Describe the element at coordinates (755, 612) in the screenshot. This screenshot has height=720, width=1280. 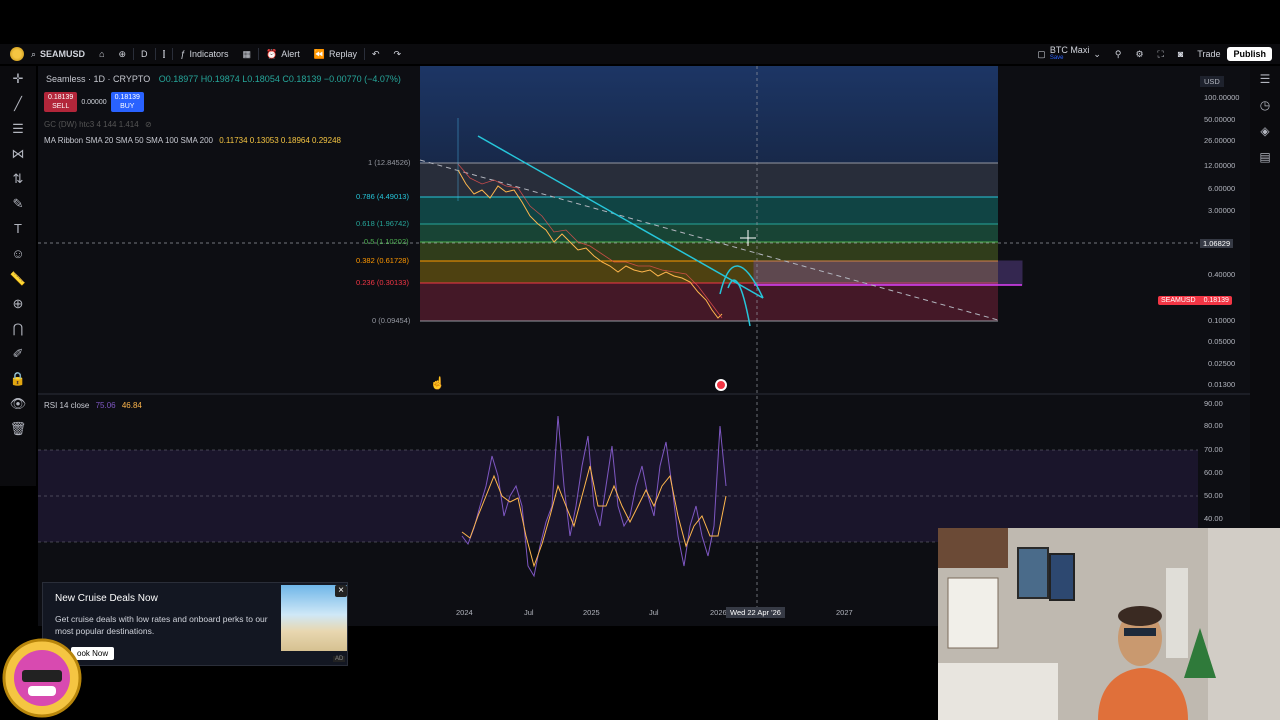
I see `crosshair-date: Wed 22 Apr '26` at that location.